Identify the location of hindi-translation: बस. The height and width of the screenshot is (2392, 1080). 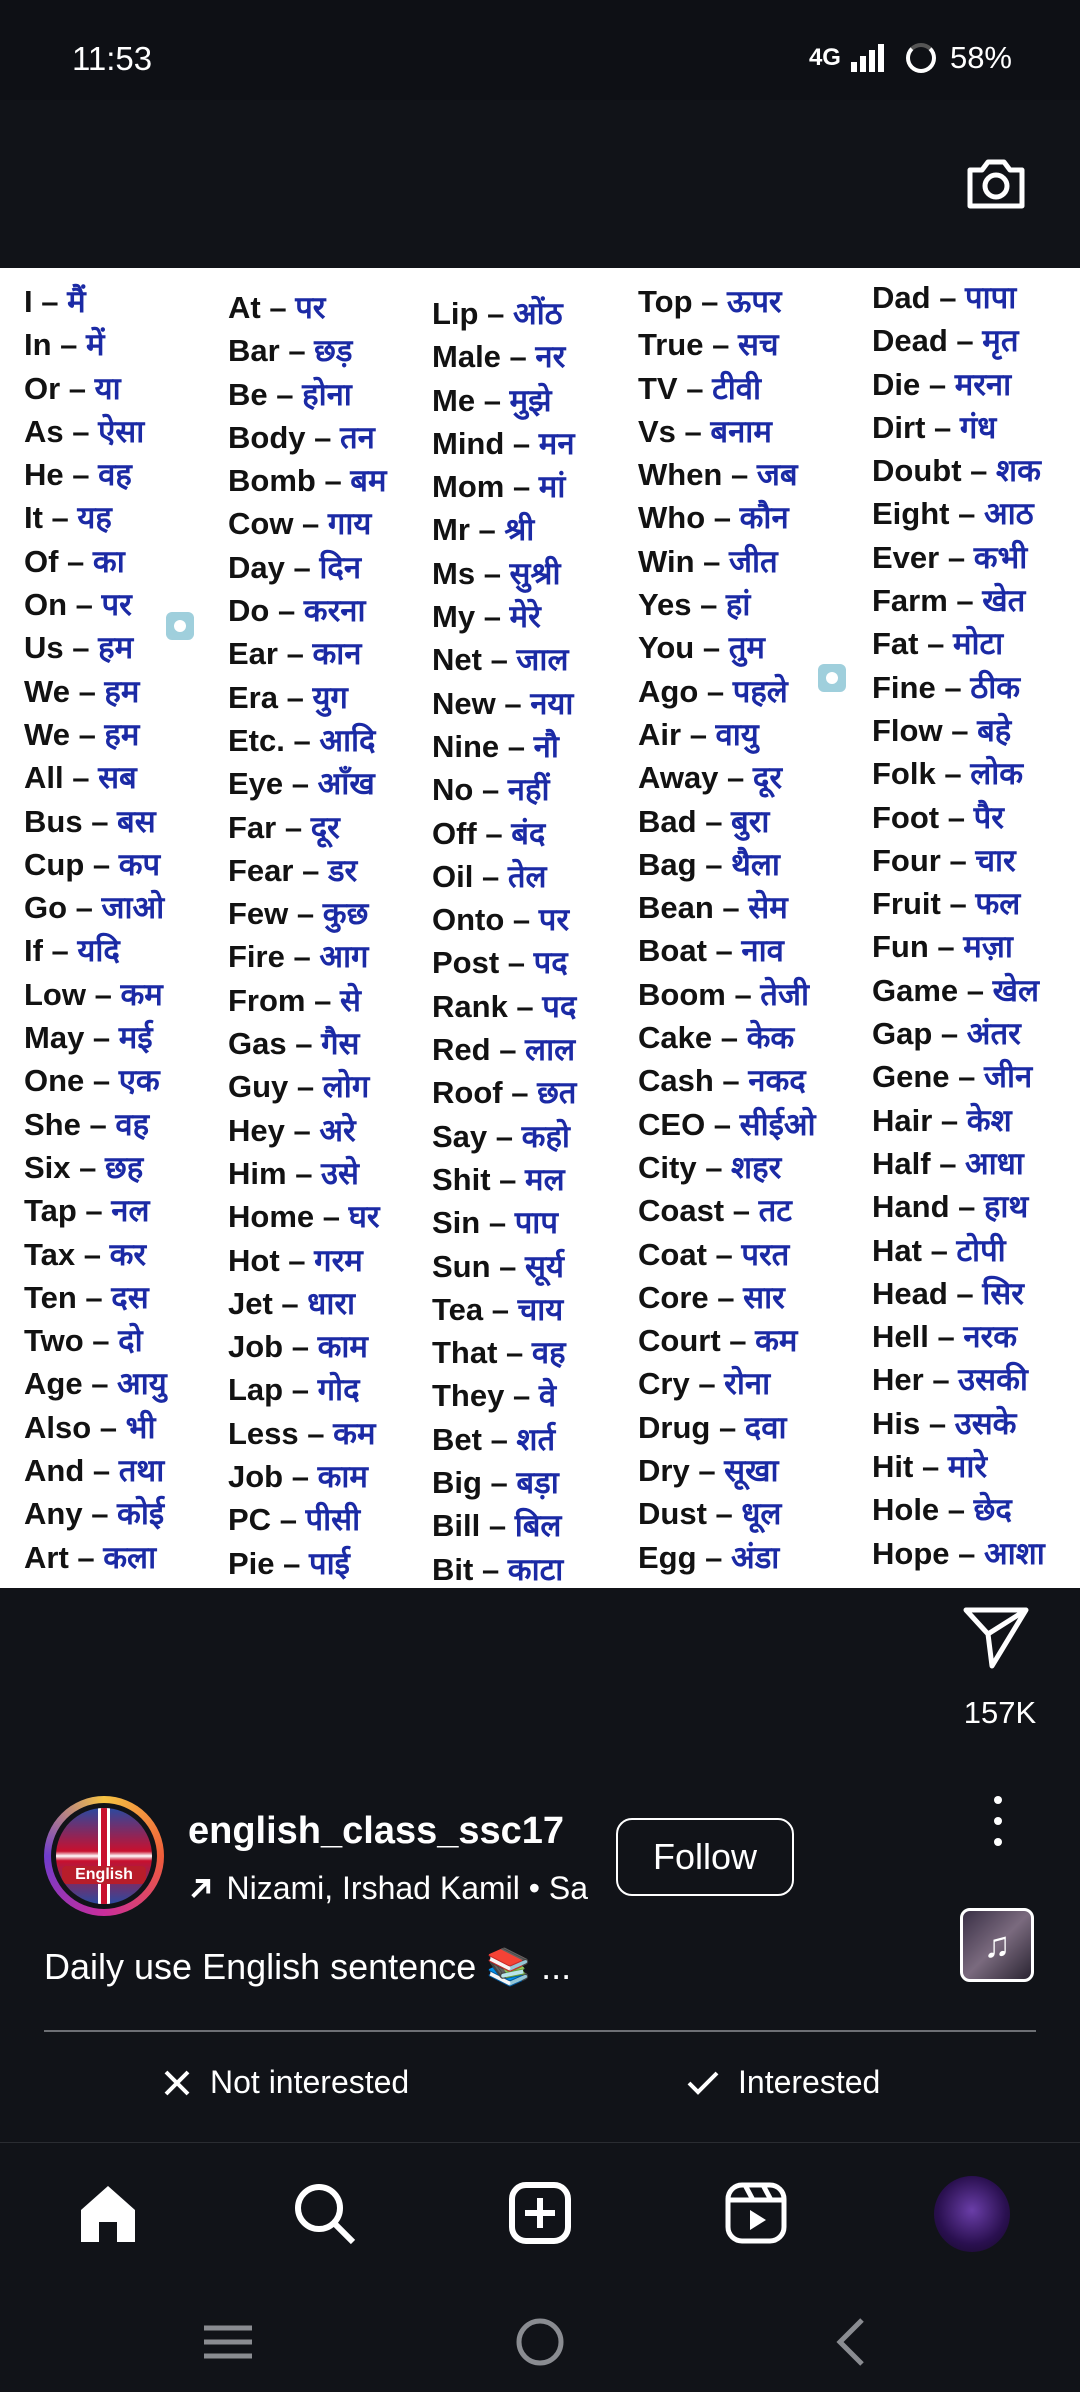
(136, 821).